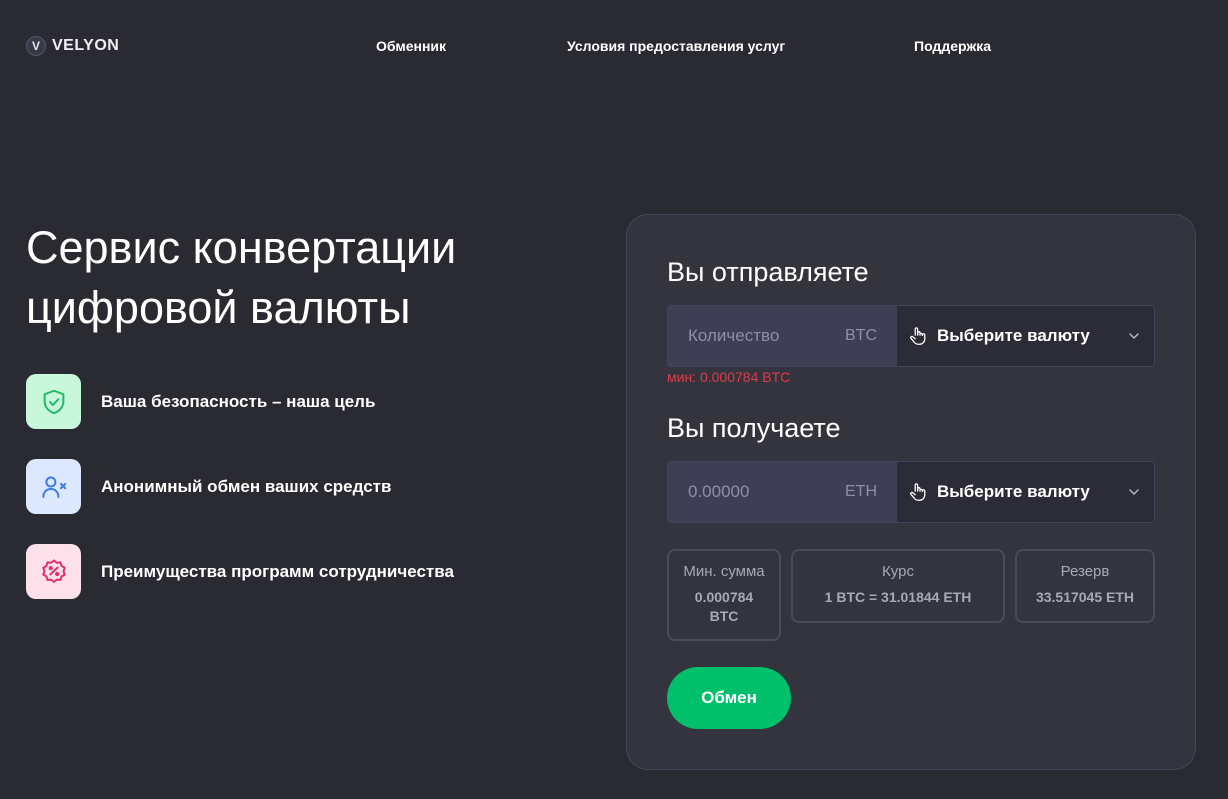 This screenshot has height=799, width=1228. I want to click on min-sum-value: 0.000784 BTC, so click(724, 607).